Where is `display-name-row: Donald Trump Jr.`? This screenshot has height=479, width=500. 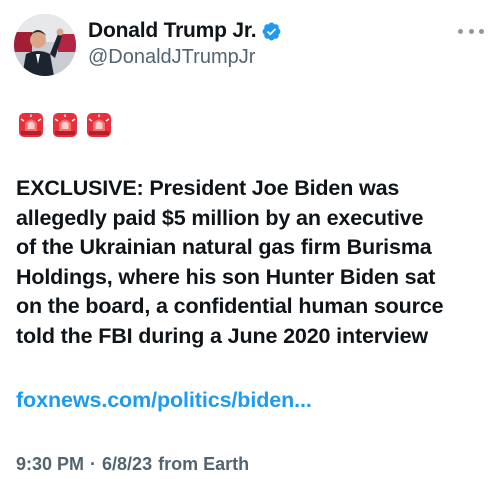
display-name-row: Donald Trump Jr. is located at coordinates (185, 31).